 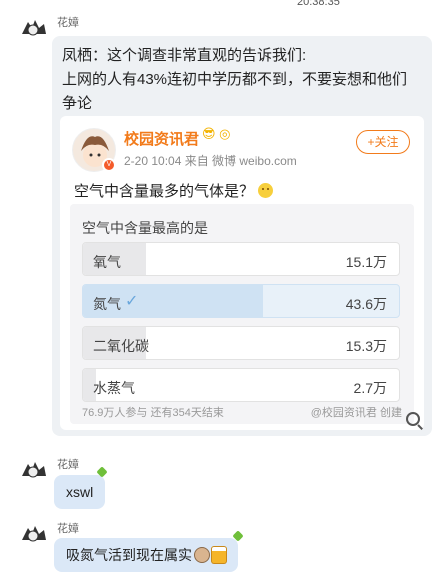 I want to click on message-text: 吸氮气活到现在属实, so click(x=129, y=555).